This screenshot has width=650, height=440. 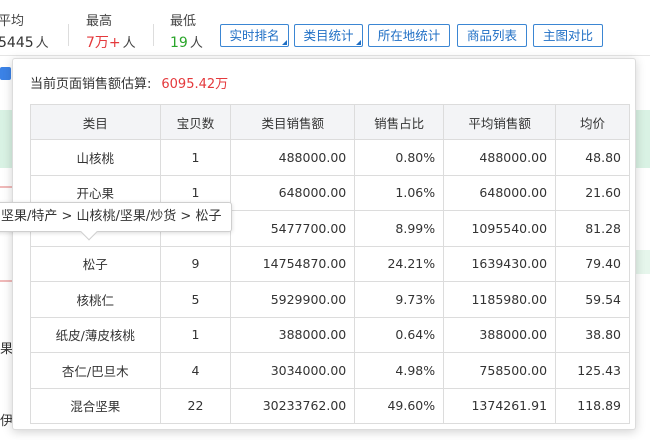 I want to click on category-stats-button: 类目统计, so click(x=328, y=35).